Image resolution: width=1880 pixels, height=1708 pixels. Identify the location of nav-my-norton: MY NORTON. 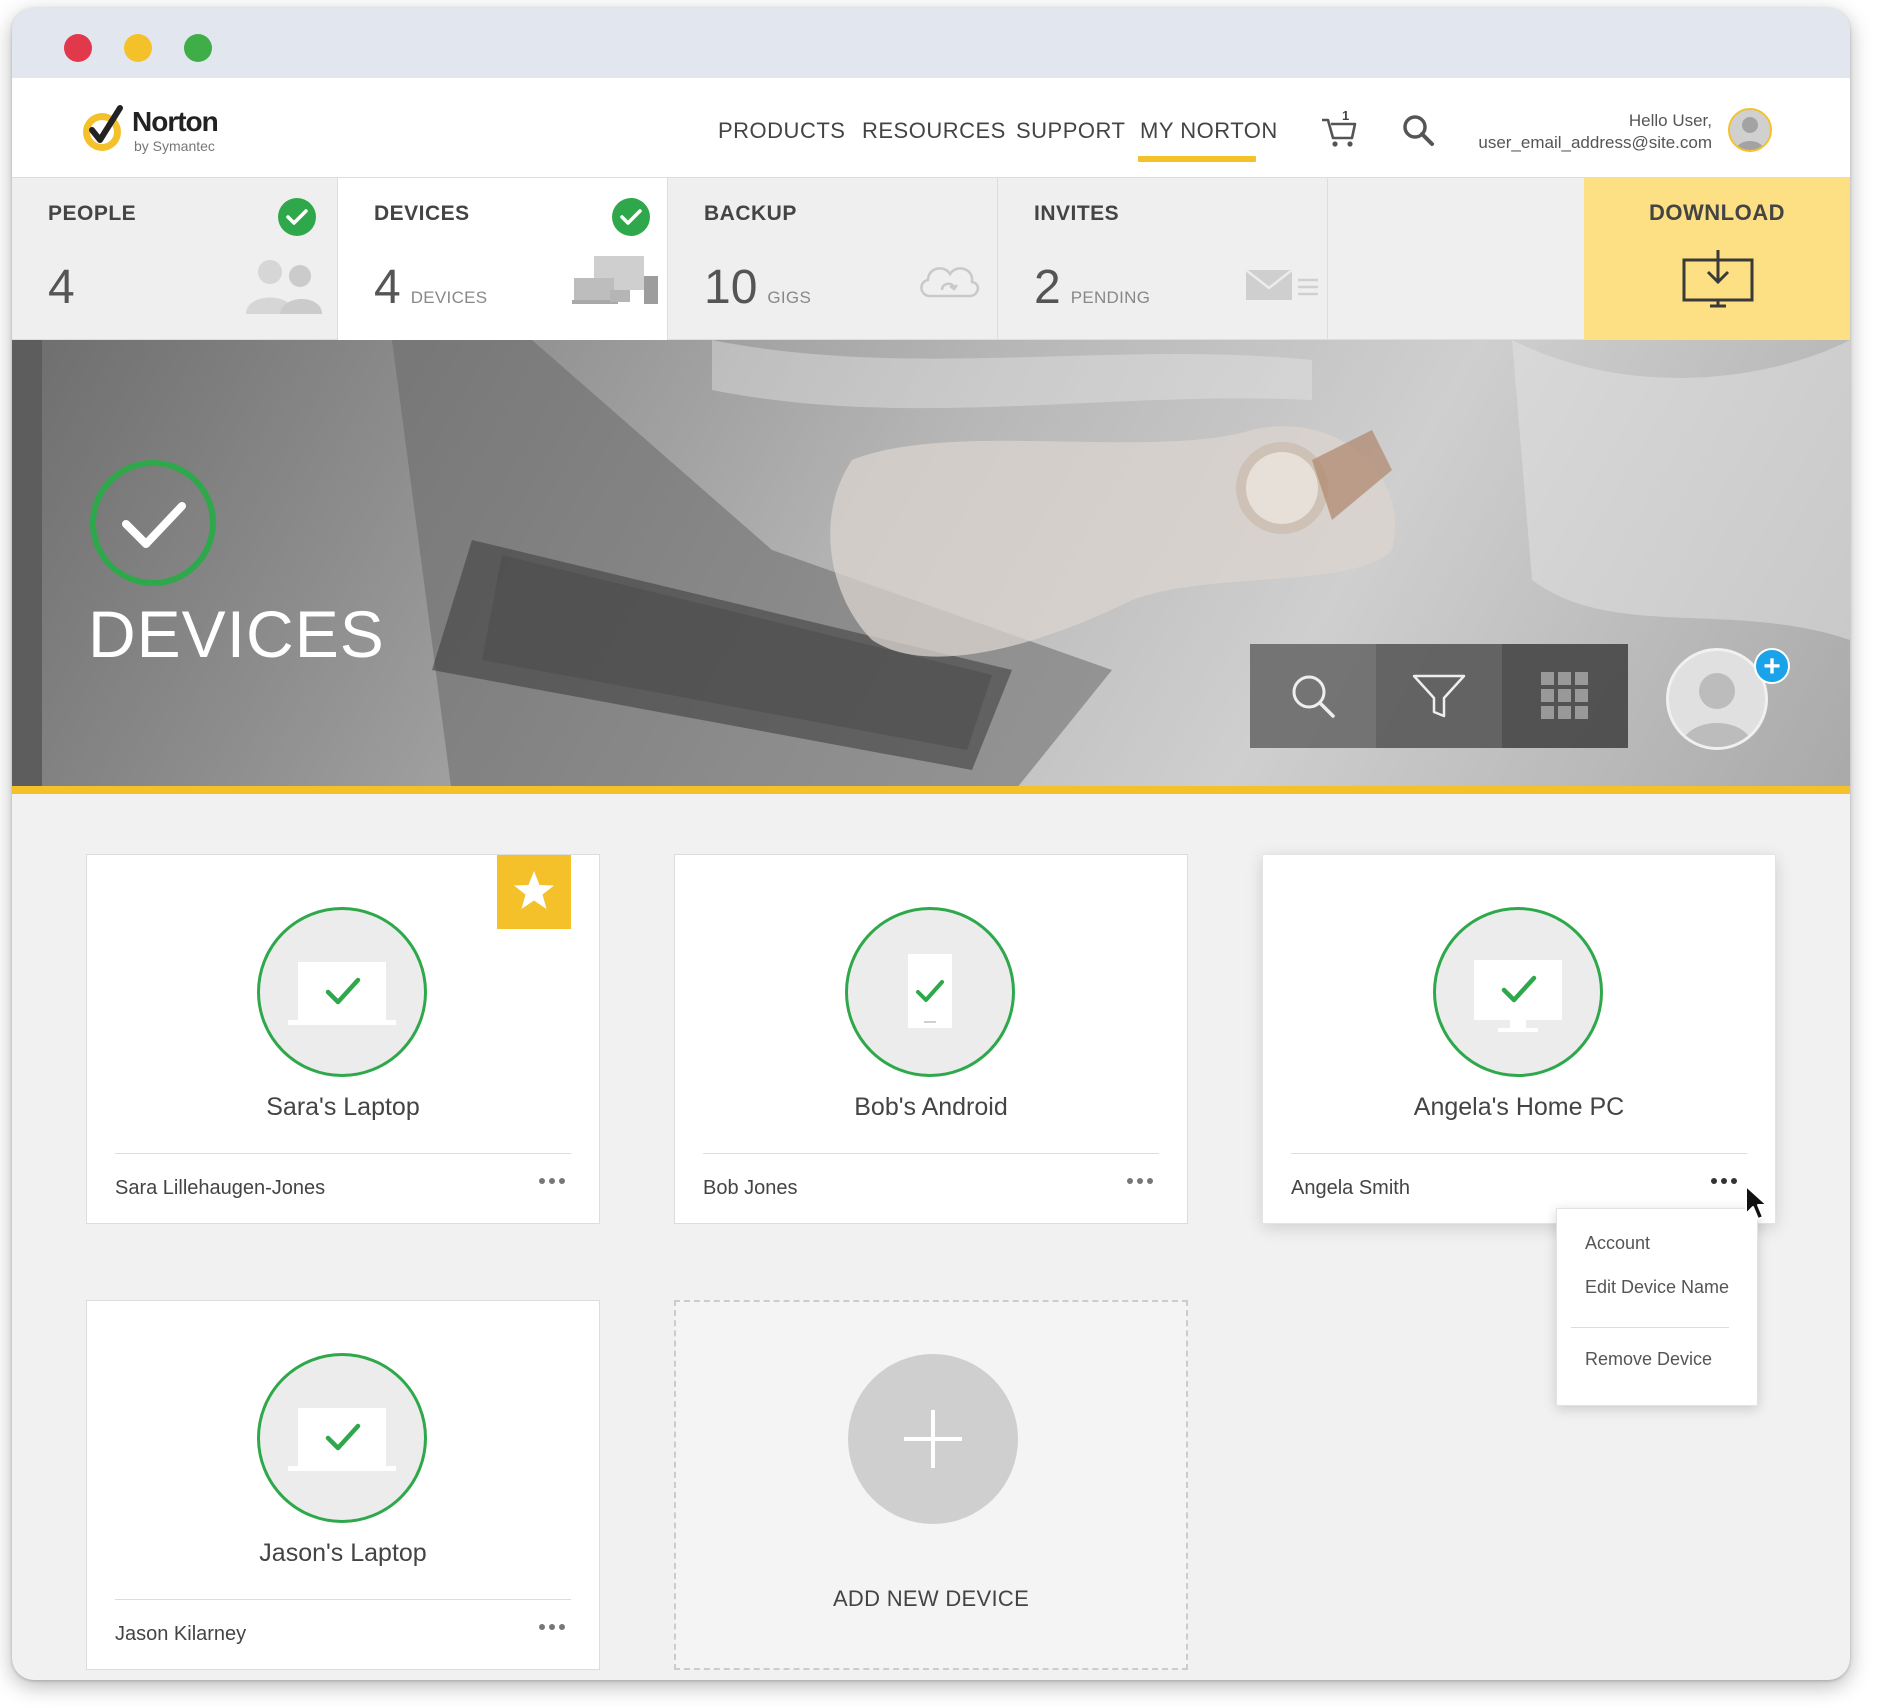
(1209, 131).